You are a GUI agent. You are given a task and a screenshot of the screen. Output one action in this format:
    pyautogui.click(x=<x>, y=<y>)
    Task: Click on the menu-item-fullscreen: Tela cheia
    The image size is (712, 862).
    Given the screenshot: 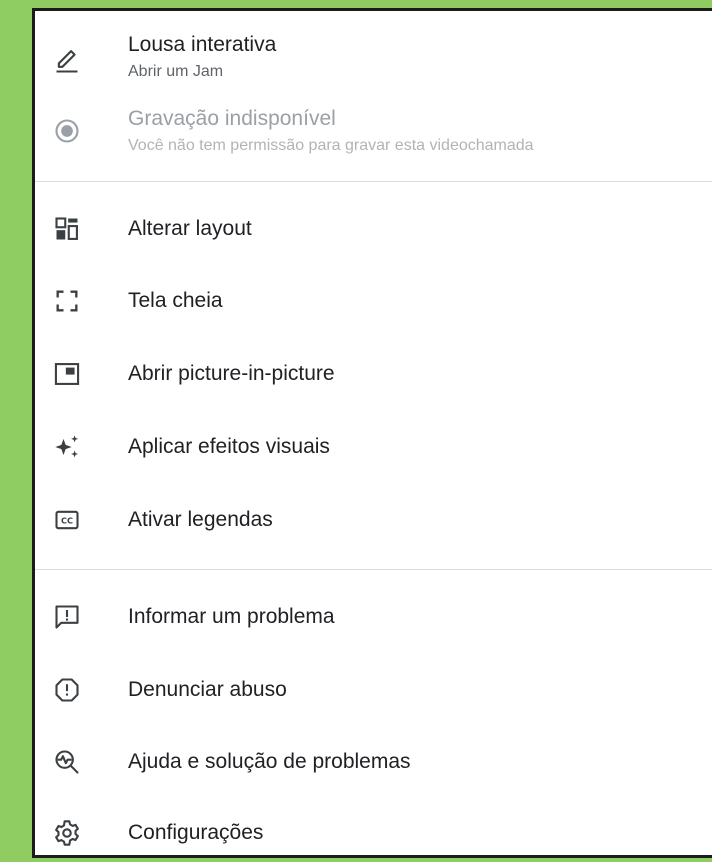 What is the action you would take?
    pyautogui.click(x=373, y=301)
    